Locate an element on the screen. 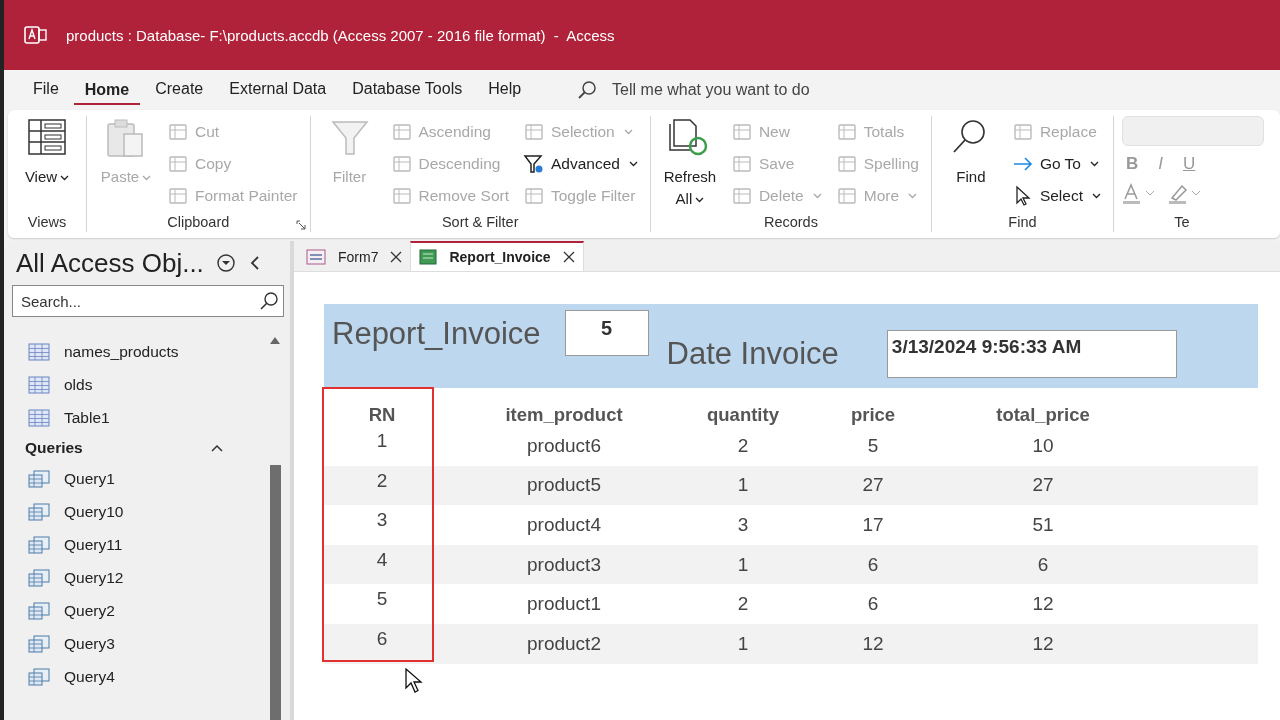 This screenshot has width=1280, height=720. table-cell-text: 3 is located at coordinates (382, 520).